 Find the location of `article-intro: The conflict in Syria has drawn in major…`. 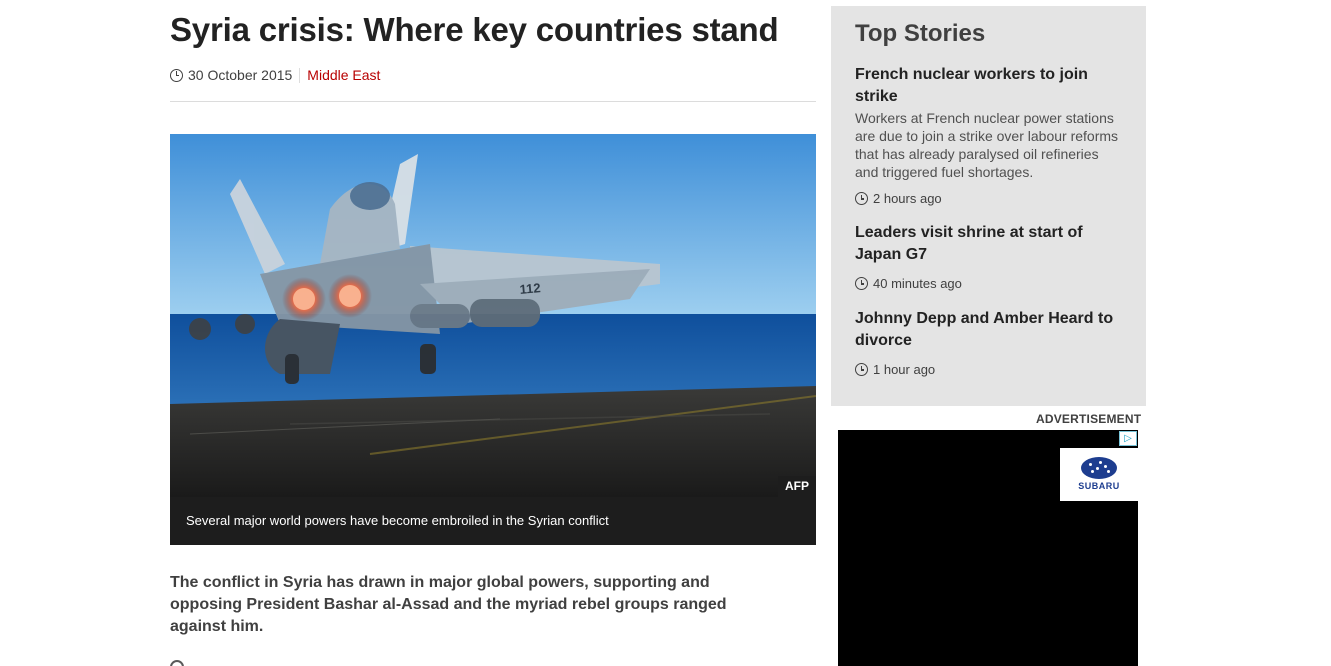

article-intro: The conflict in Syria has drawn in major… is located at coordinates (448, 604).